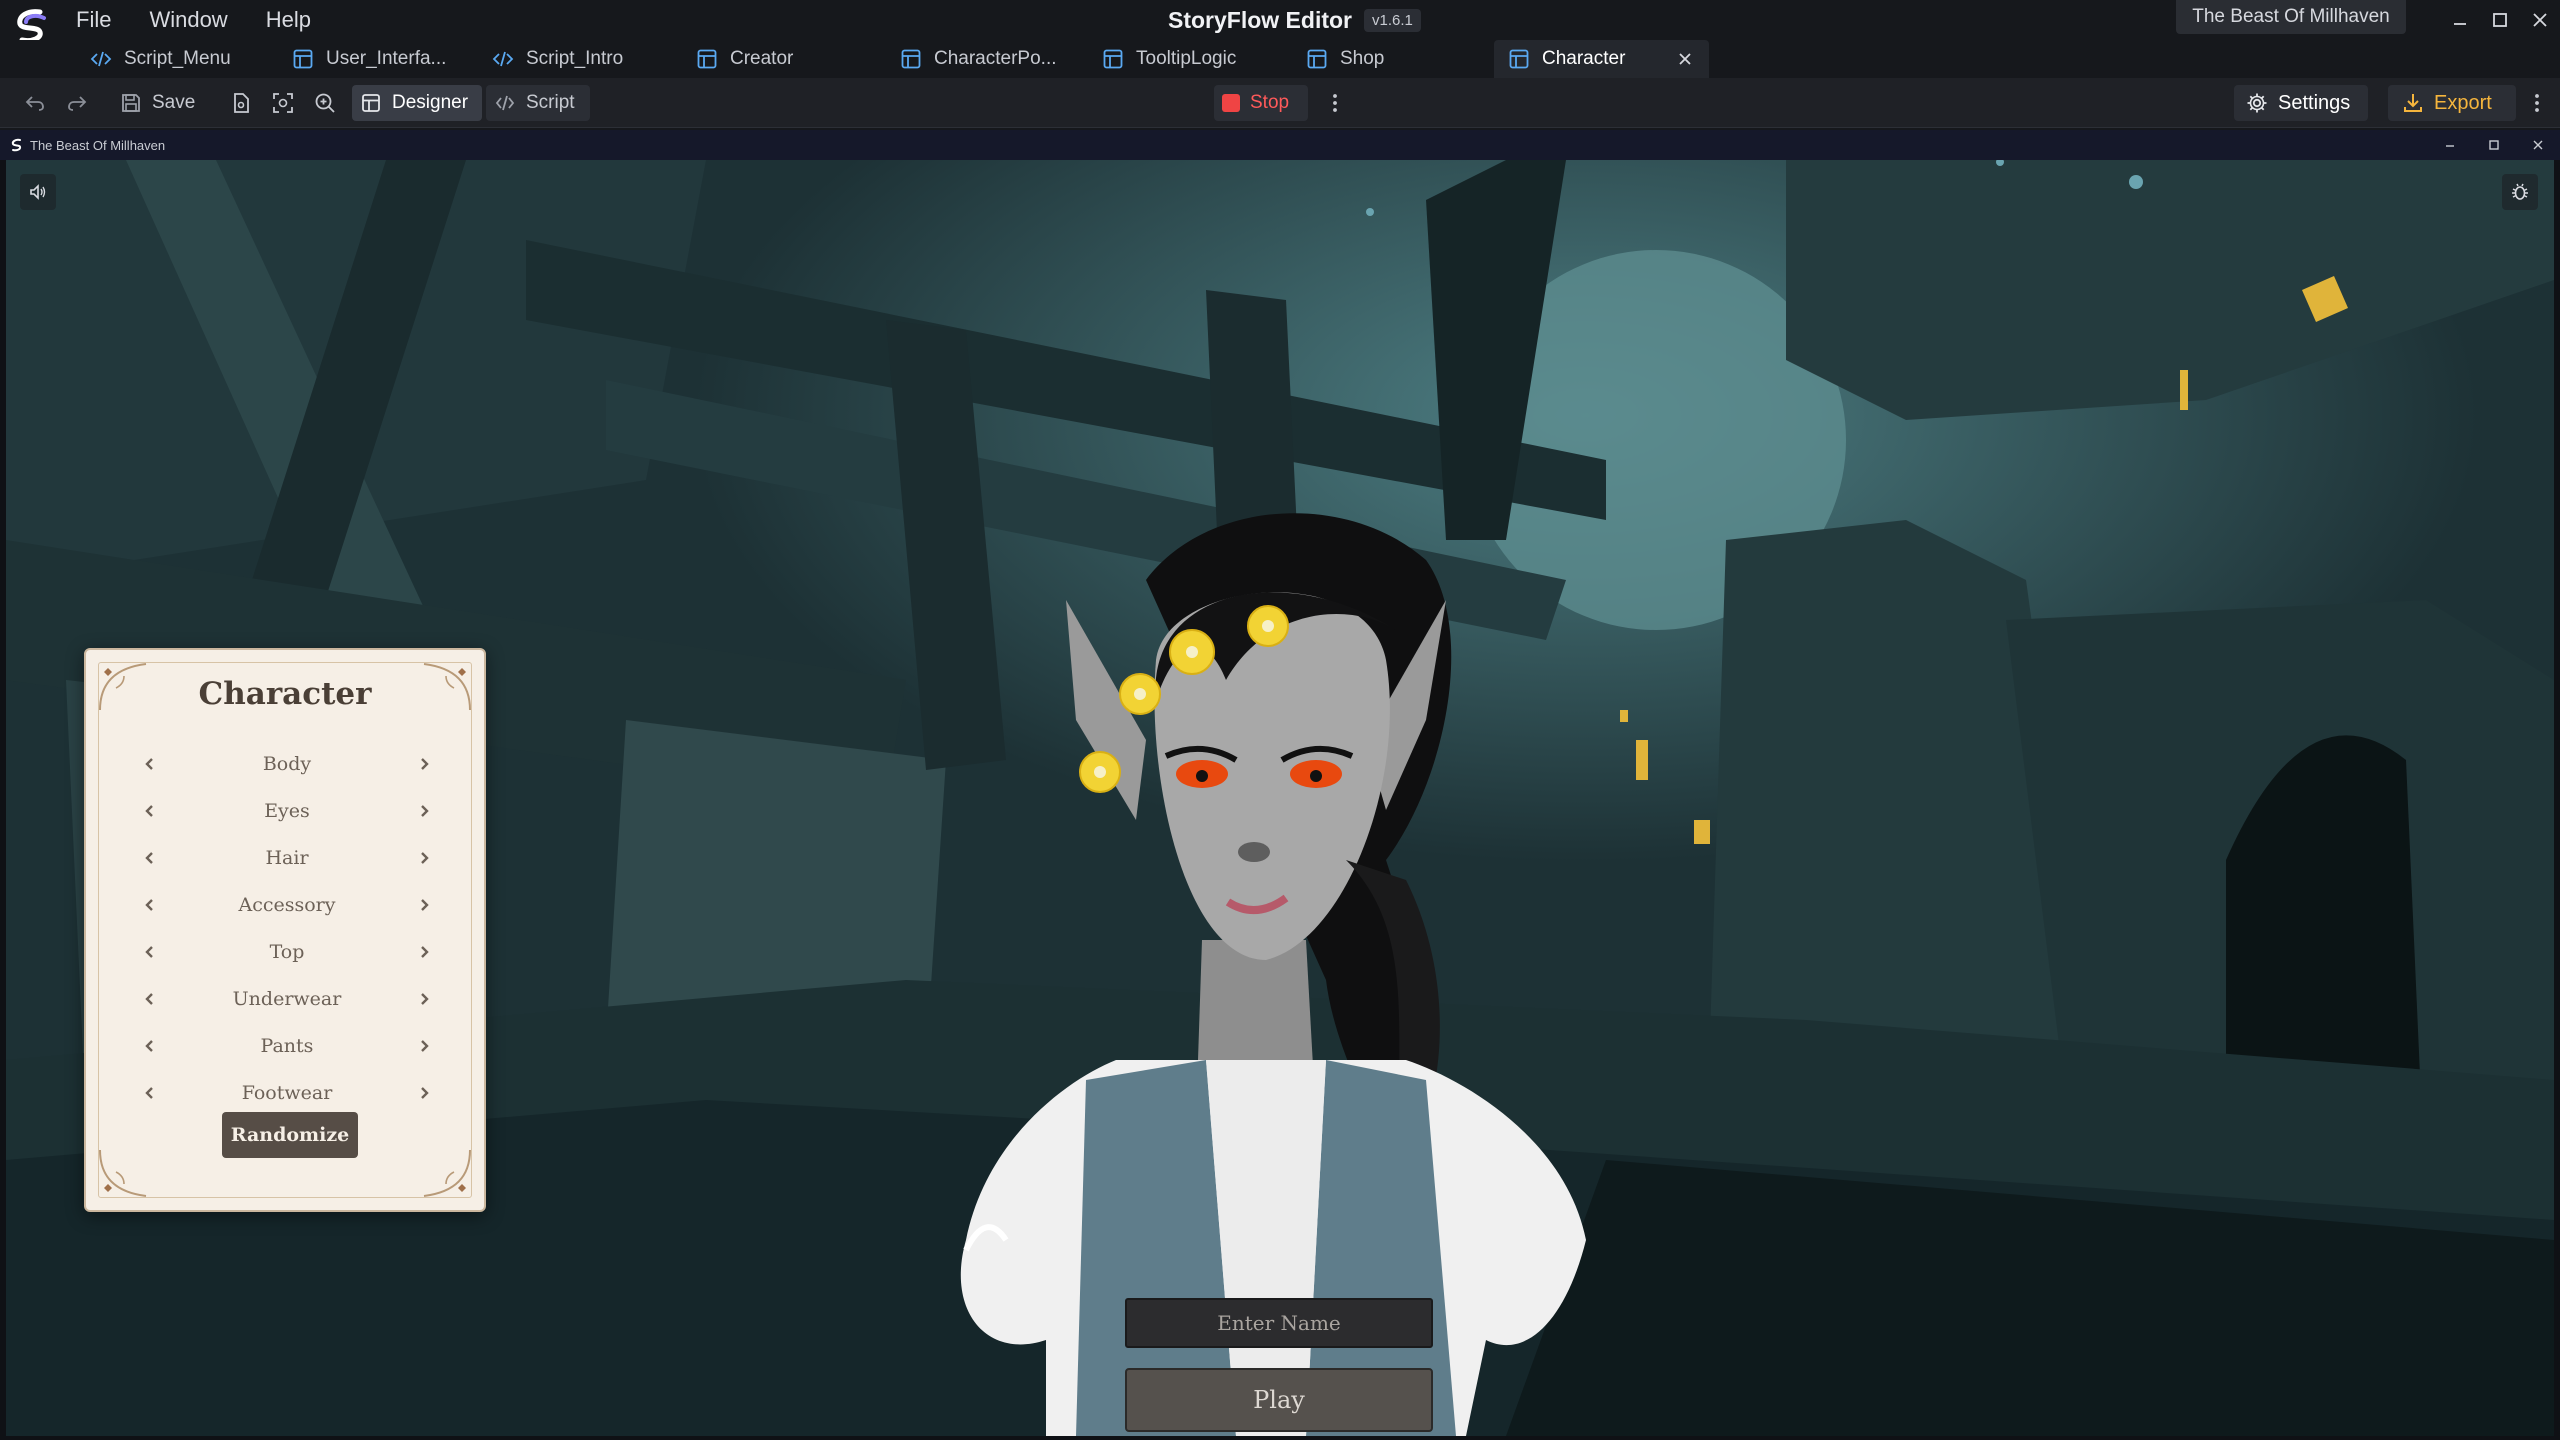  I want to click on game-window-controls, so click(2494, 145).